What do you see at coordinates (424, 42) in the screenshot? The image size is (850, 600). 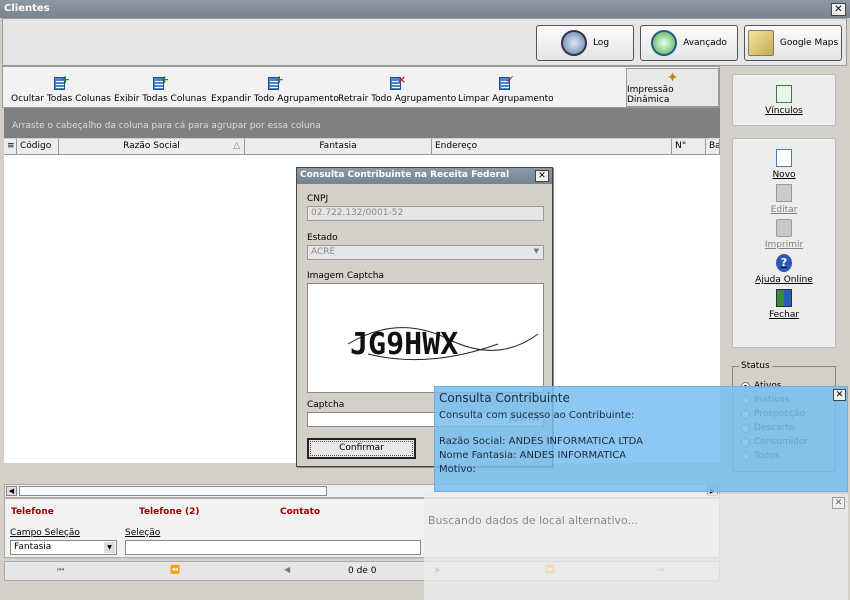 I see `top-action-bar: Log Avançado Google Maps` at bounding box center [424, 42].